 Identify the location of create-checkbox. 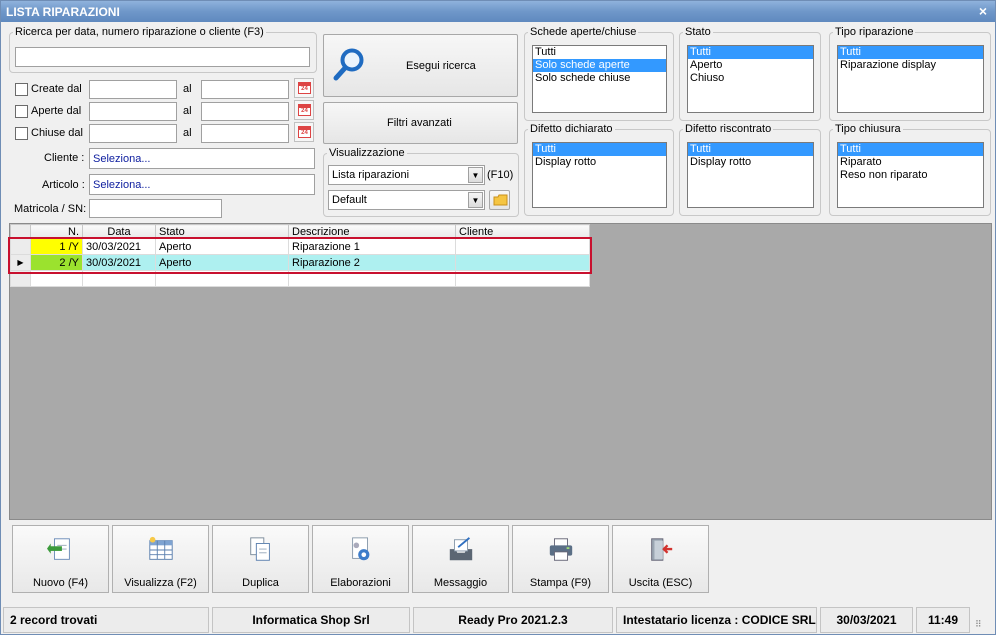
(21, 89).